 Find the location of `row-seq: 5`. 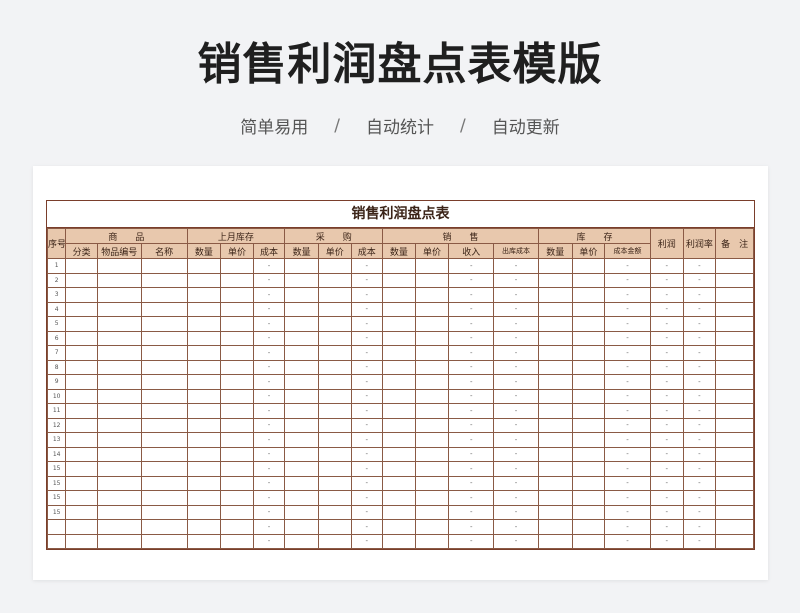

row-seq: 5 is located at coordinates (56, 324).